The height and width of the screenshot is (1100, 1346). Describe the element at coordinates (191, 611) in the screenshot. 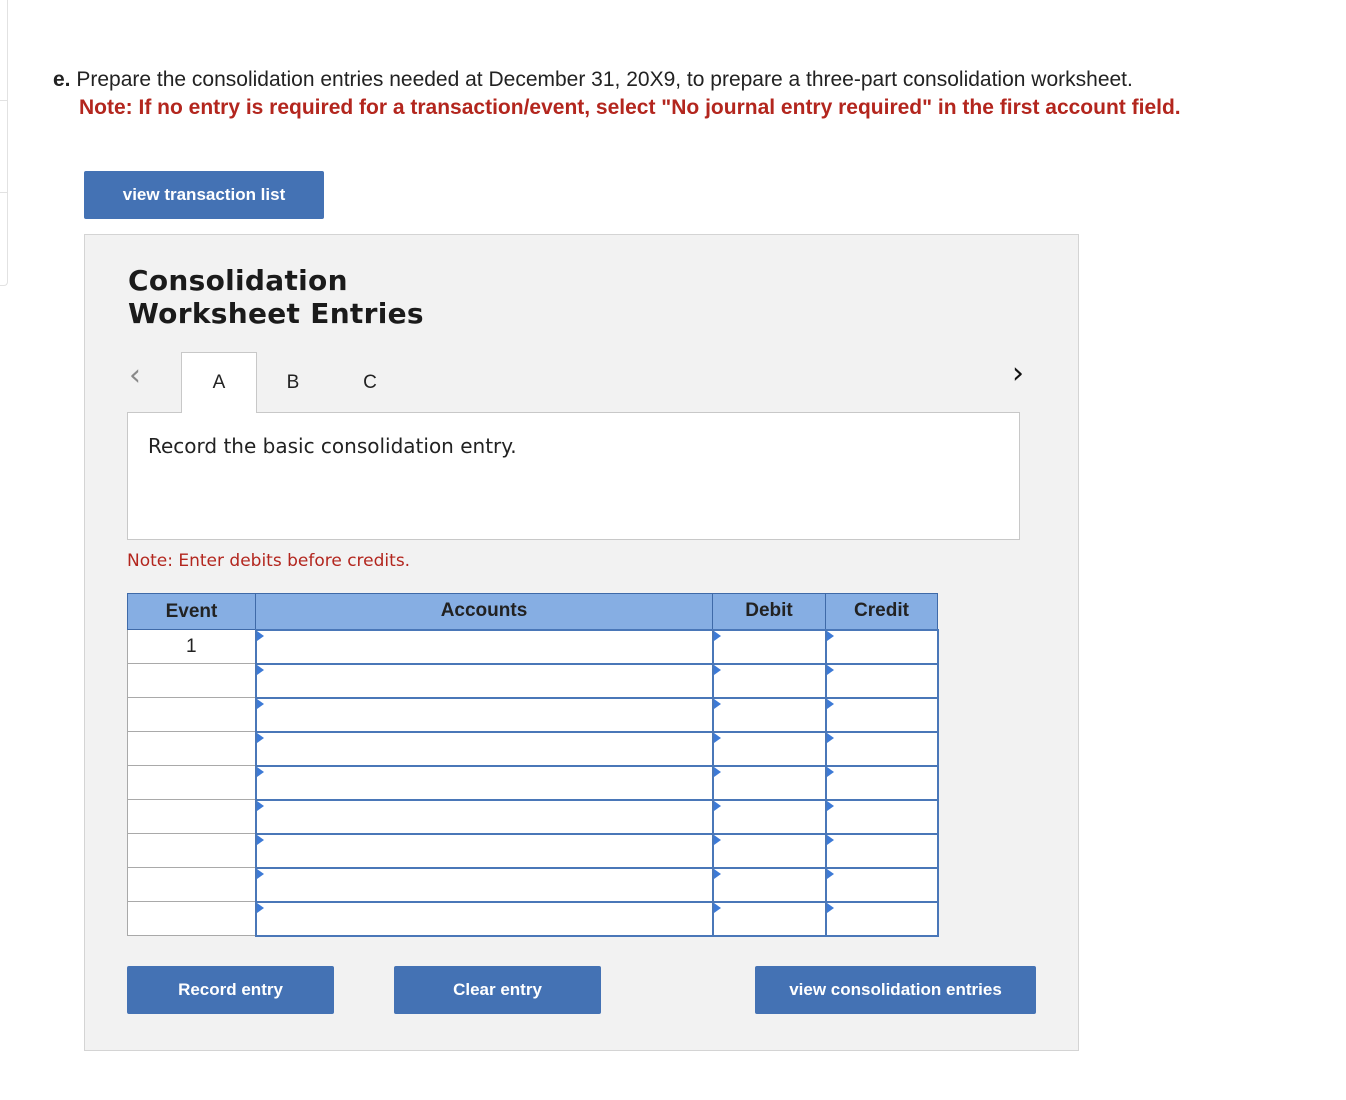

I see `column-header-event: Event` at that location.